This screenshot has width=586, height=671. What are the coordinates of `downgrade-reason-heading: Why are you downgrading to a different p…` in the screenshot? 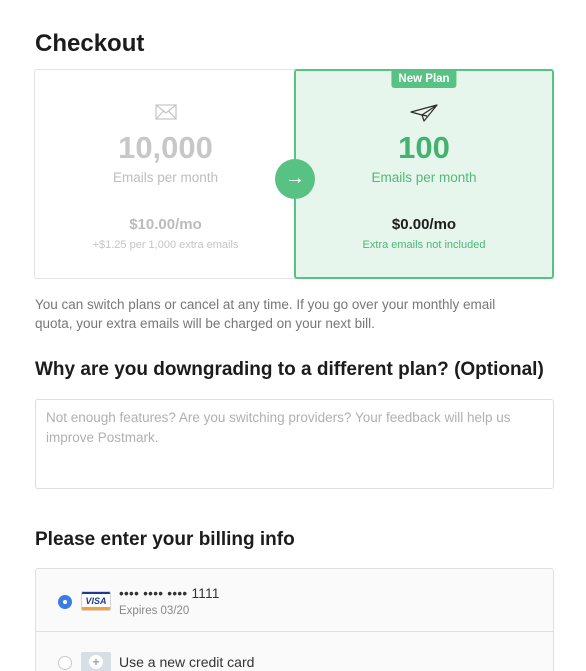 It's located at (289, 369).